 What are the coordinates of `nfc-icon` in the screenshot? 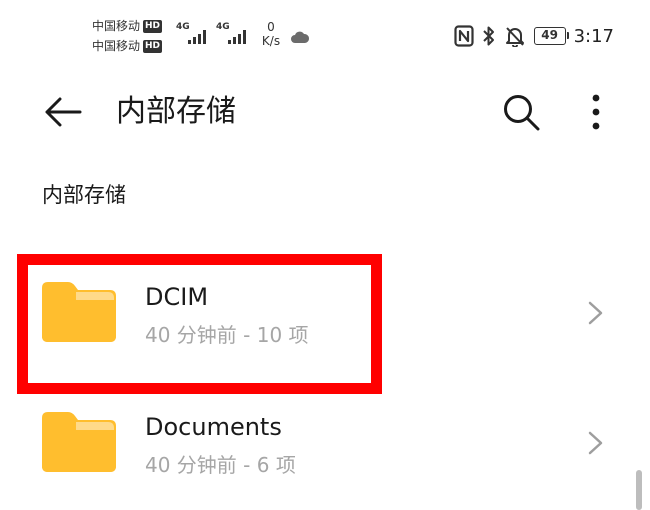 It's located at (463, 36).